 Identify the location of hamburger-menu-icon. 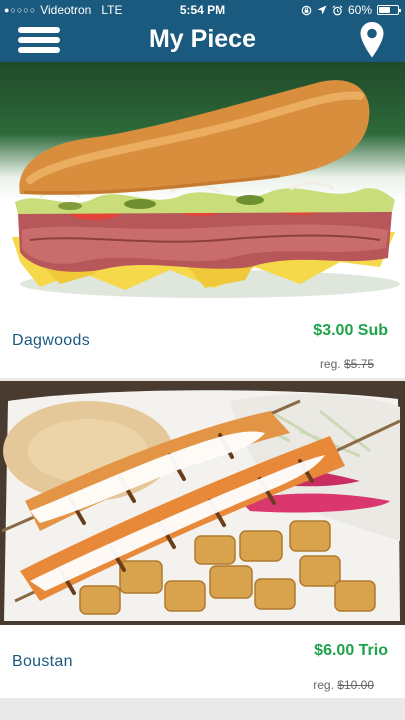
(39, 40).